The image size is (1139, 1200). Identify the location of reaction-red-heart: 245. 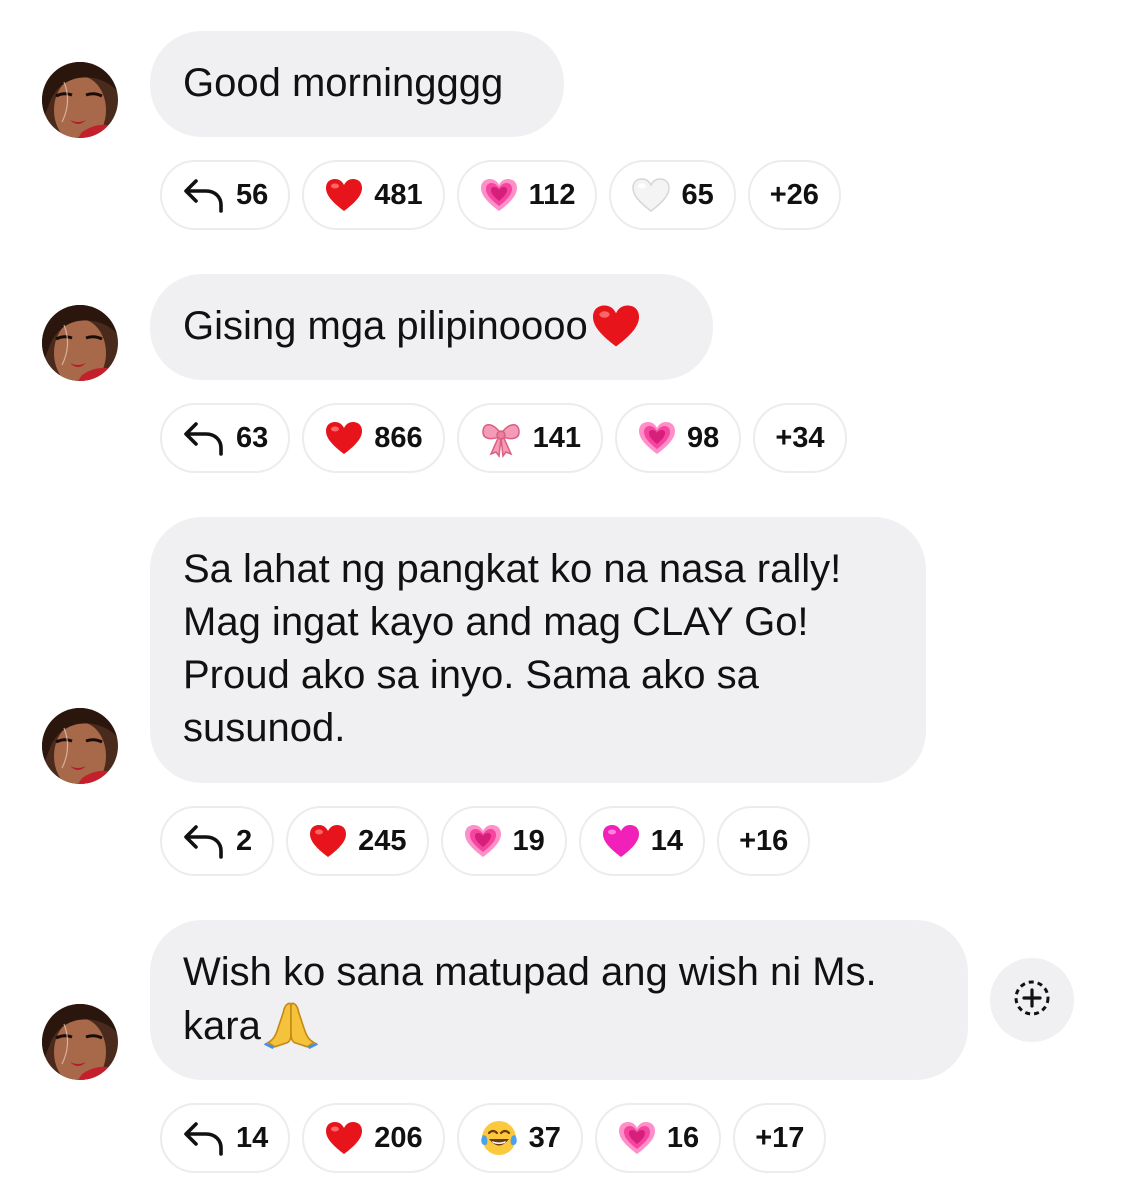
(357, 841).